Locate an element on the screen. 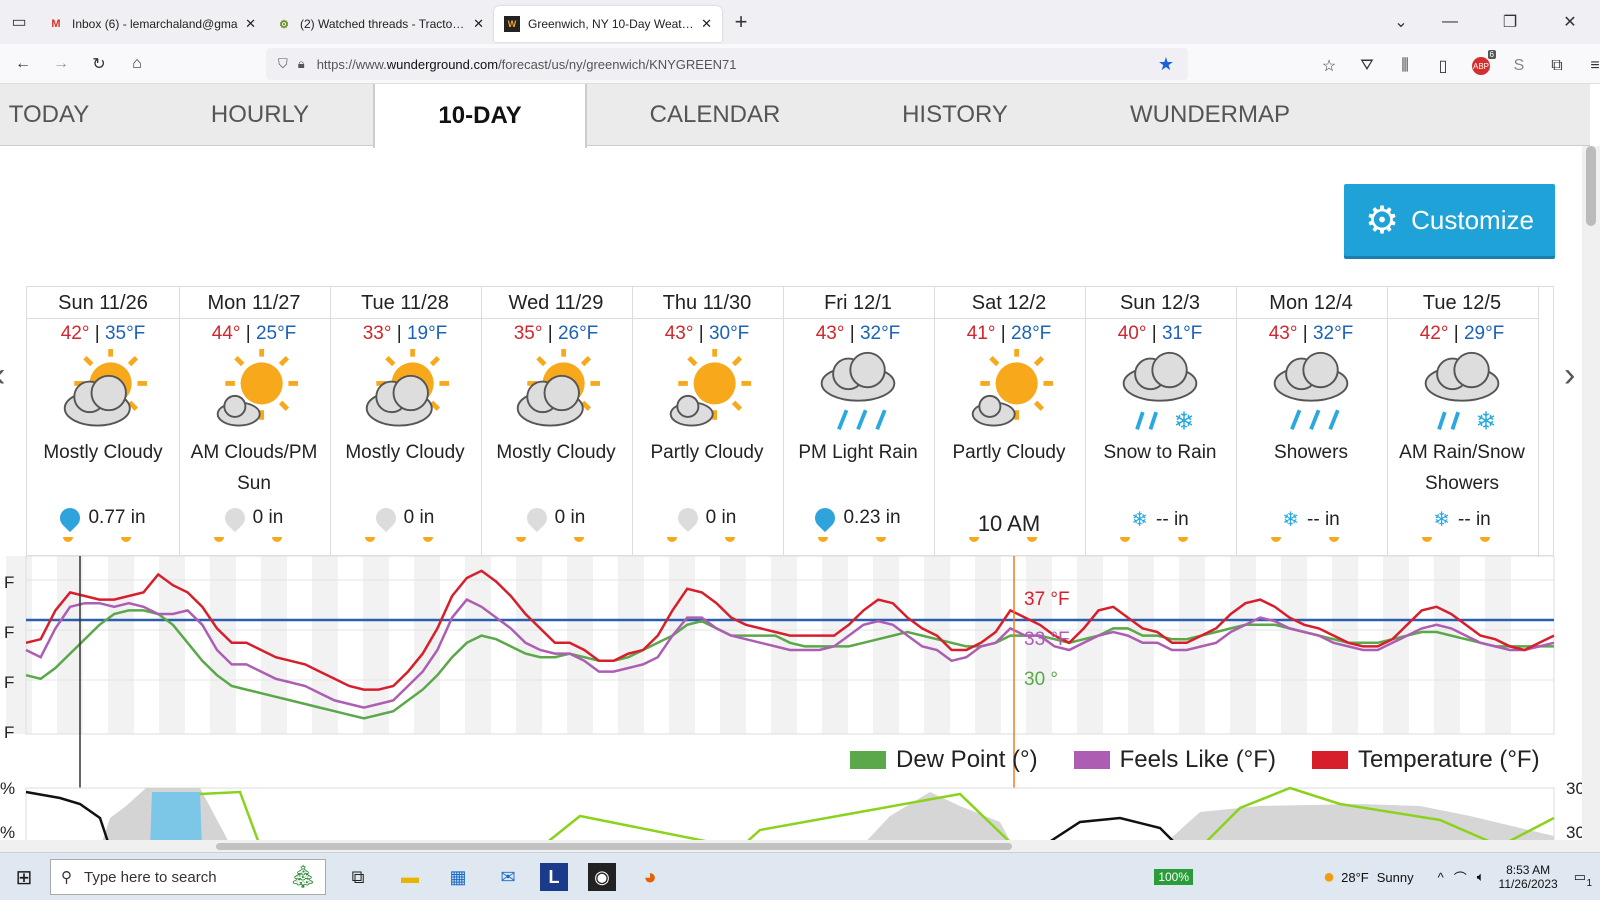 This screenshot has height=900, width=1600. chevron-up-icon: ^ is located at coordinates (1441, 877).